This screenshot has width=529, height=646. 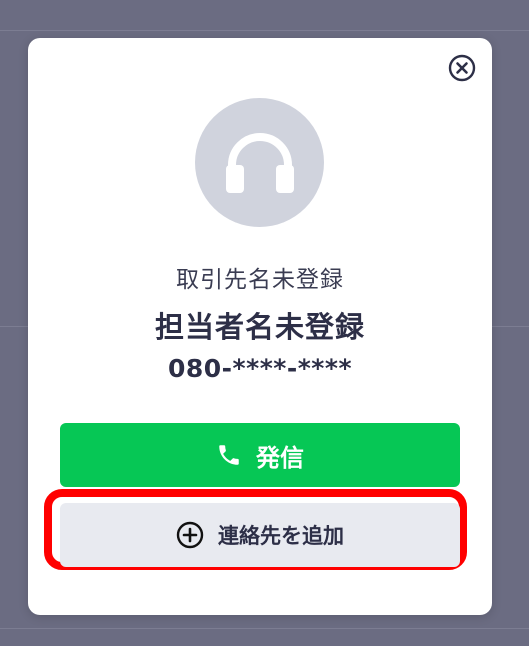 I want to click on add-contact-button: 連絡先を追加, so click(x=260, y=535).